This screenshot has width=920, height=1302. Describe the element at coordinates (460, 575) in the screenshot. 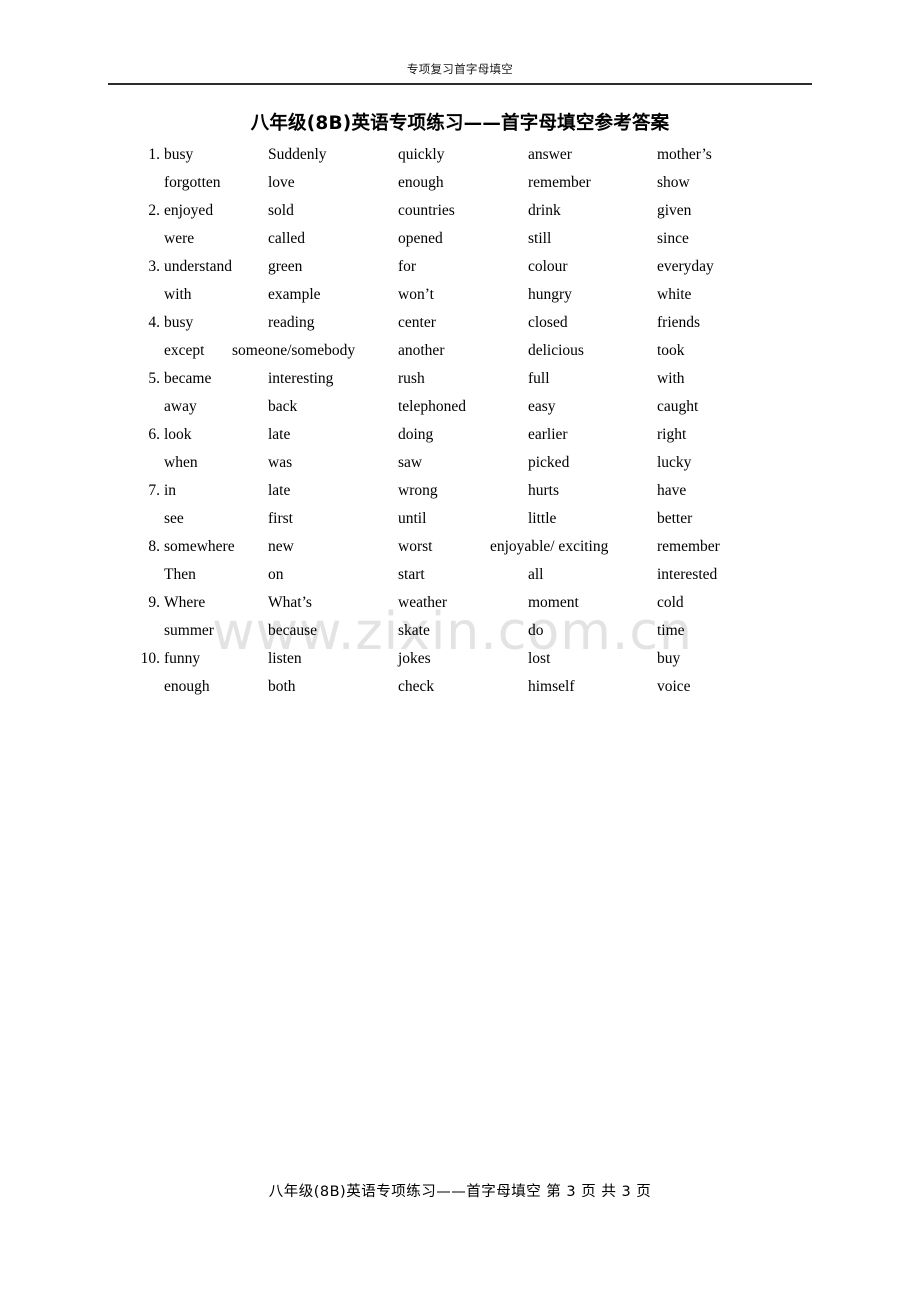

I see `answer-cell-col3: start` at that location.